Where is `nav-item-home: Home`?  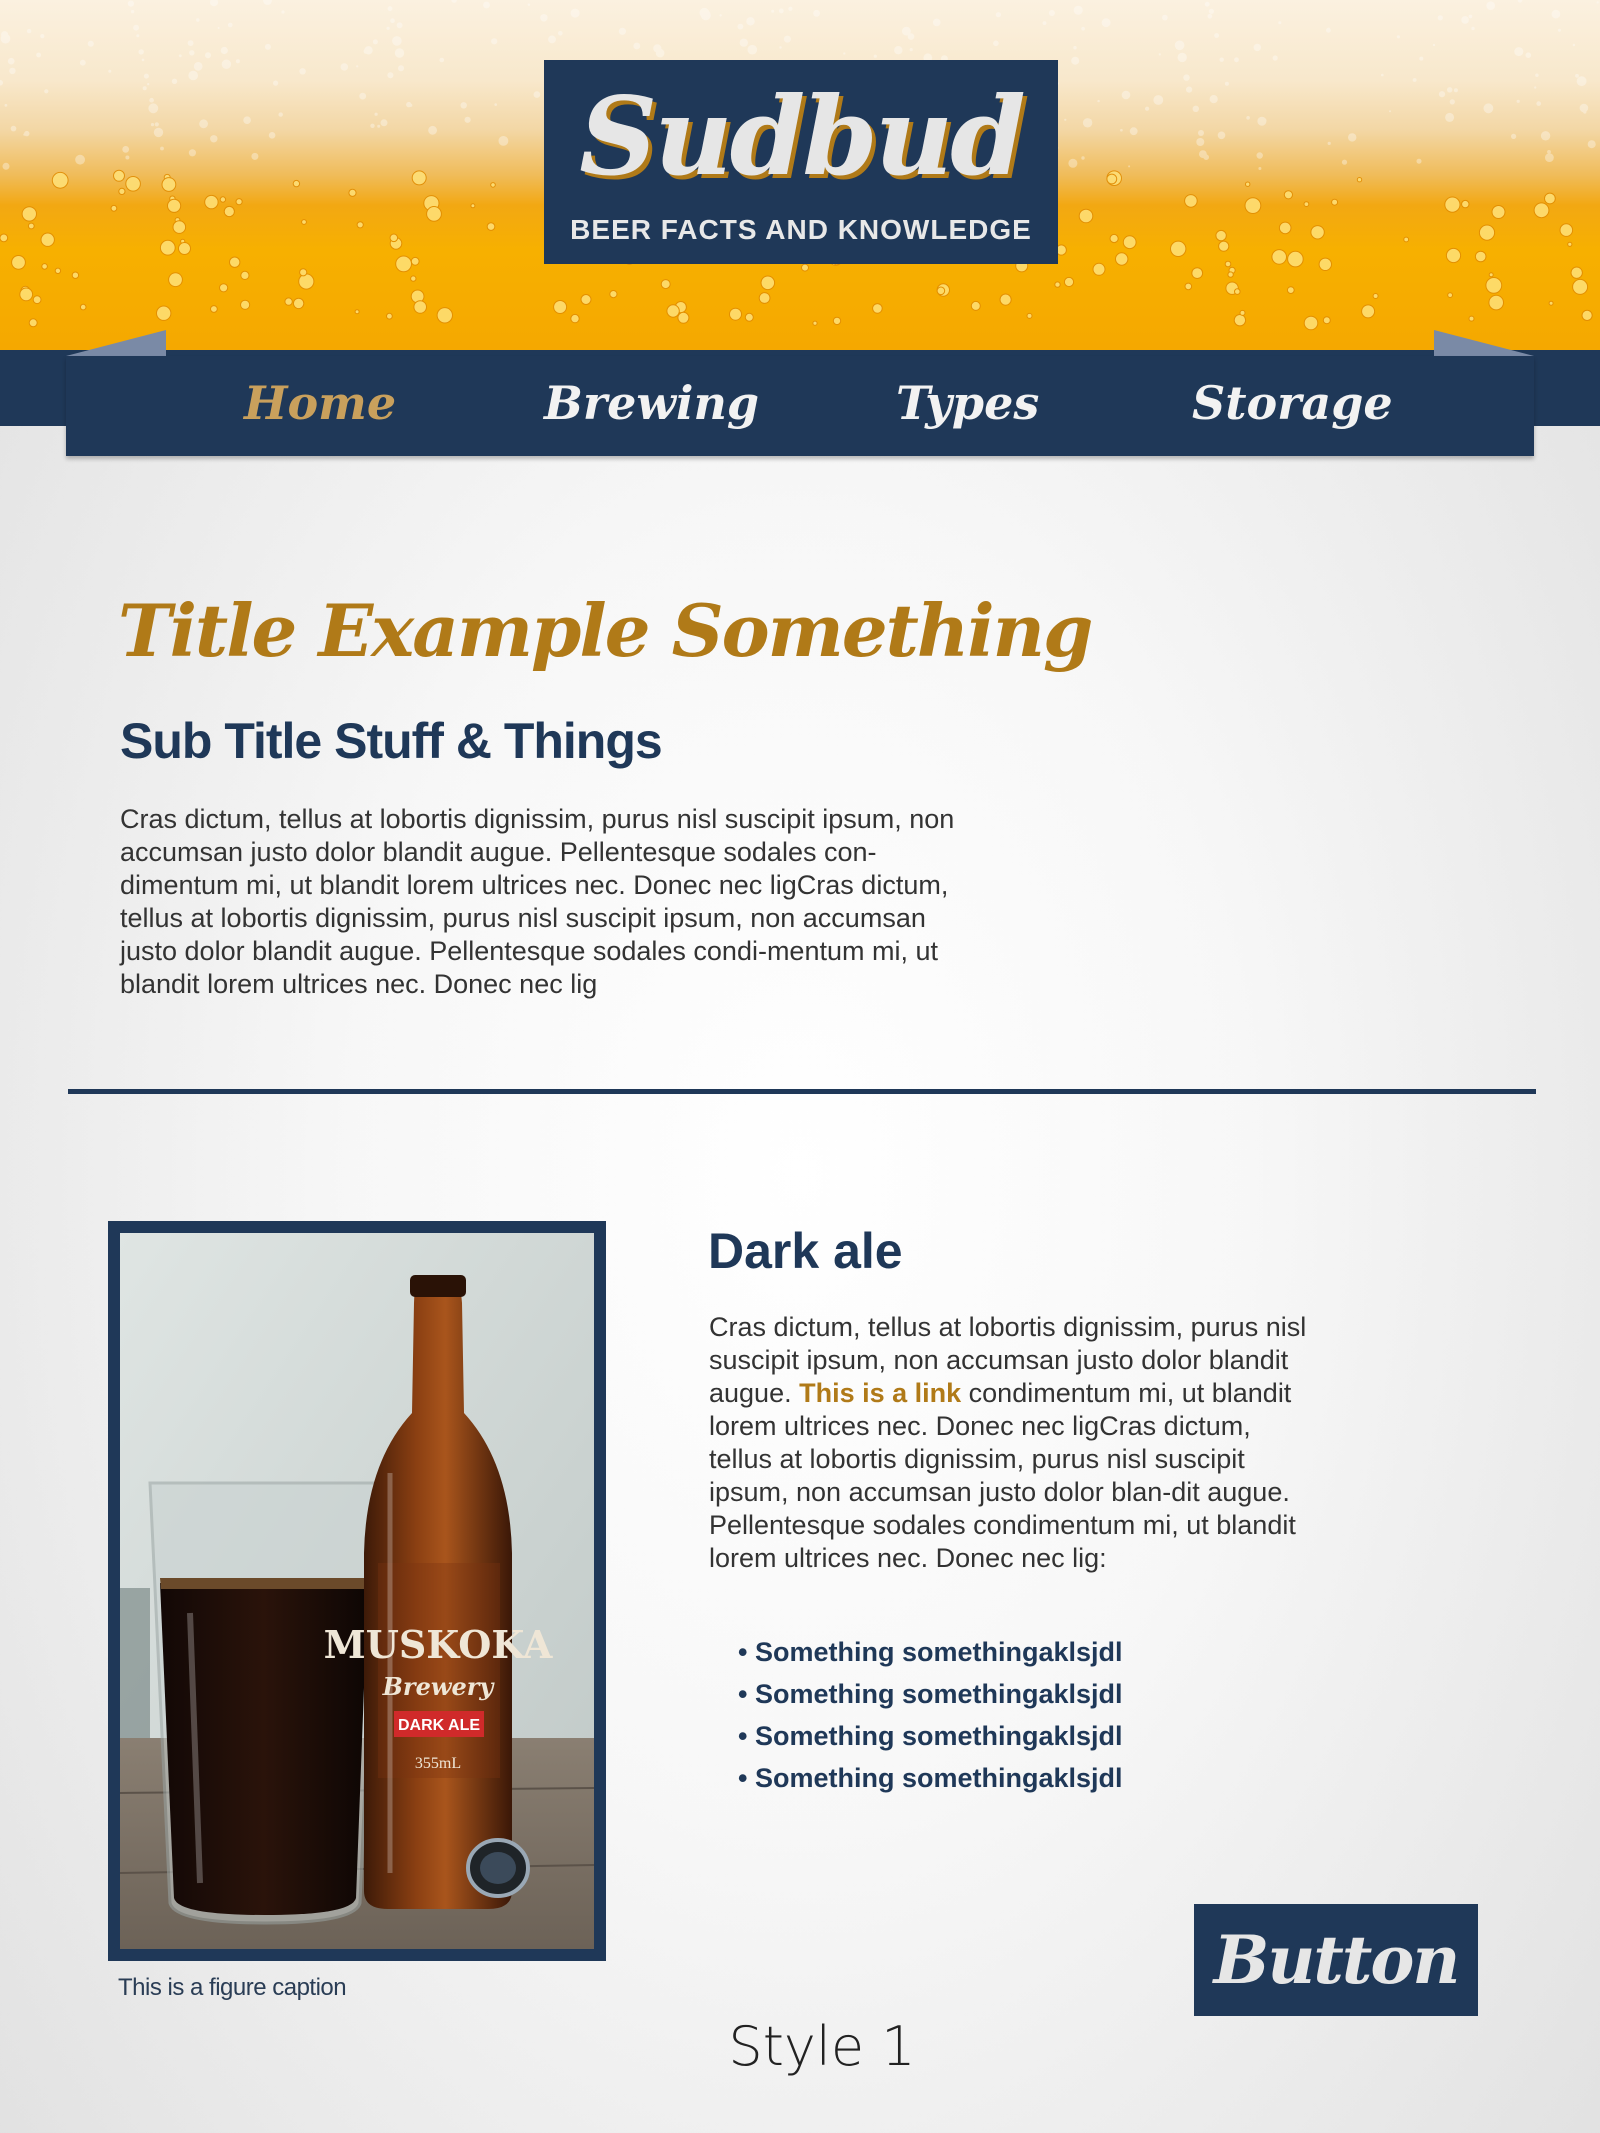 nav-item-home: Home is located at coordinates (320, 403).